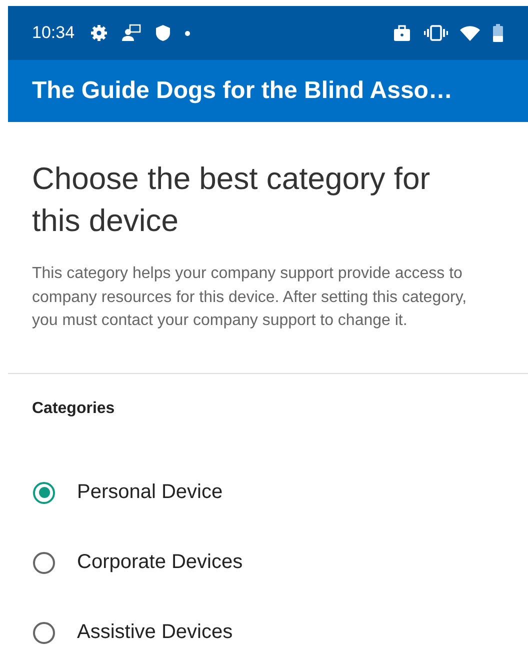  What do you see at coordinates (402, 33) in the screenshot?
I see `briefcase-icon` at bounding box center [402, 33].